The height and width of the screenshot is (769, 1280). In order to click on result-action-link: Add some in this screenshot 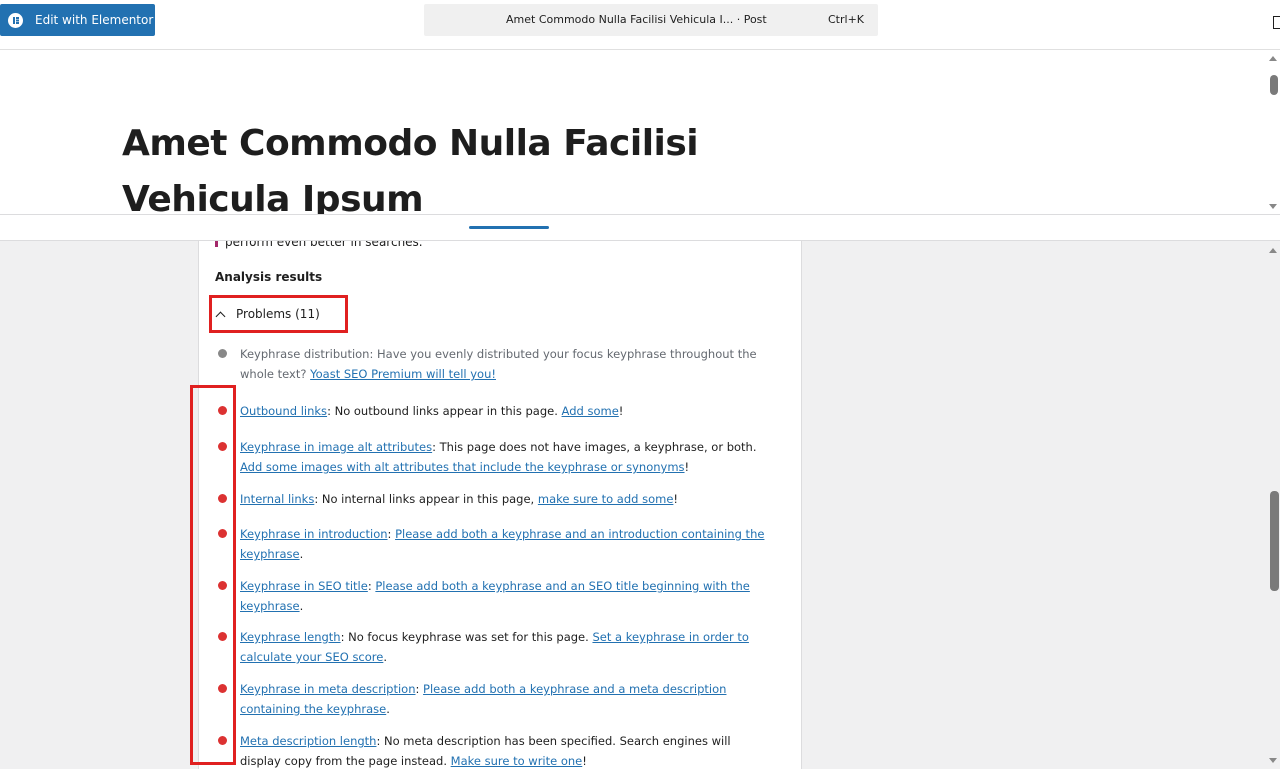, I will do `click(590, 411)`.